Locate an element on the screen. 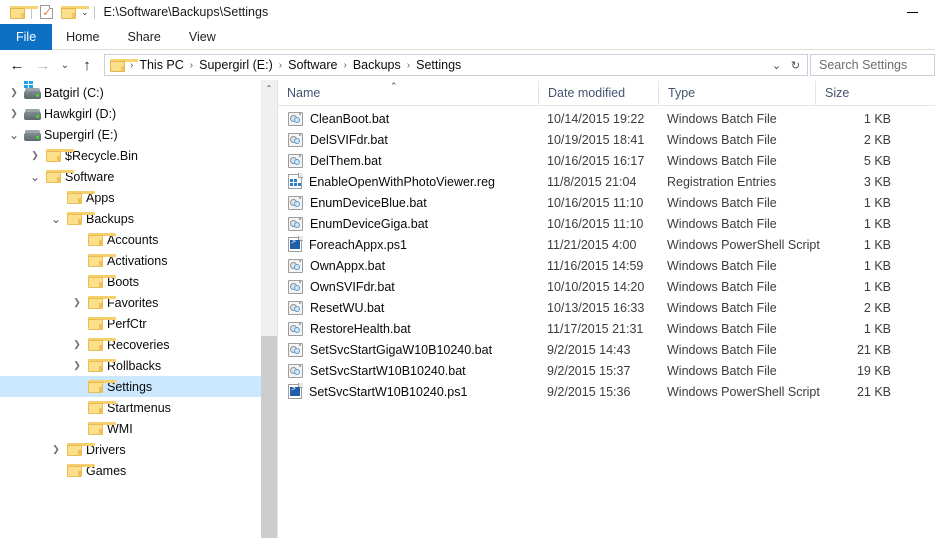 The height and width of the screenshot is (538, 935). file-date-cell: 10/10/2015 14:20 is located at coordinates (596, 286).